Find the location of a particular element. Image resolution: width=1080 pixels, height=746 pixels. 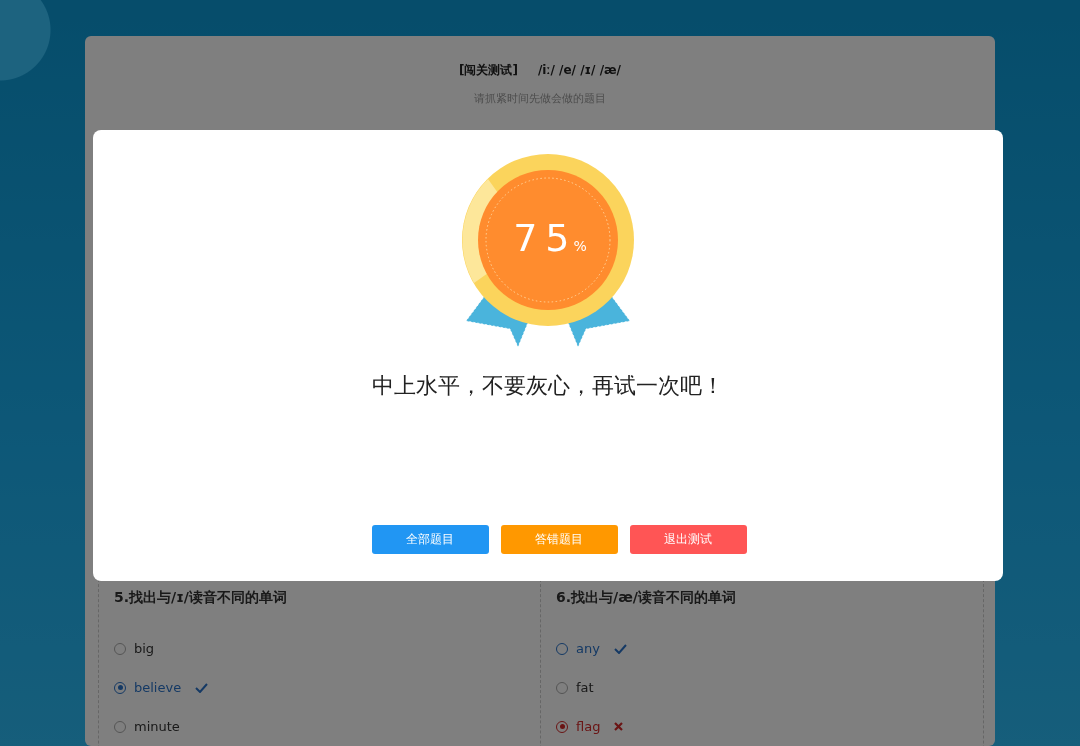

option-label: fat is located at coordinates (585, 687).